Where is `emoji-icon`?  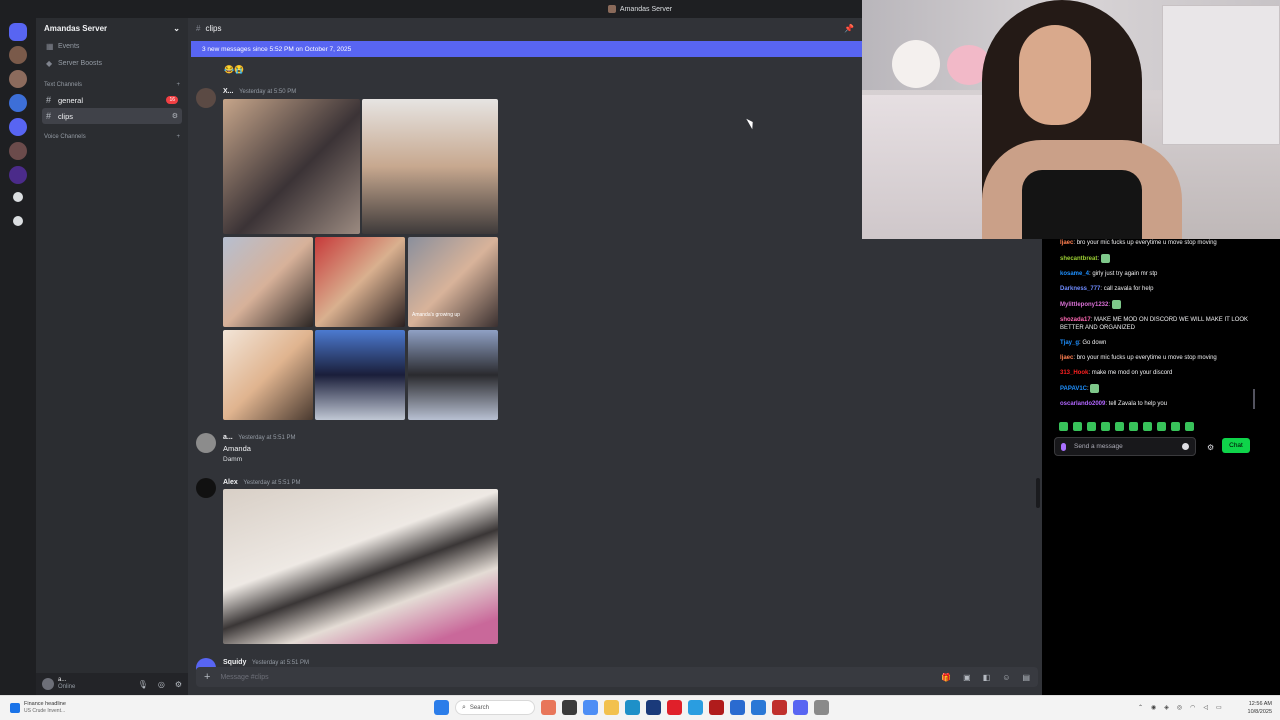 emoji-icon is located at coordinates (1185, 446).